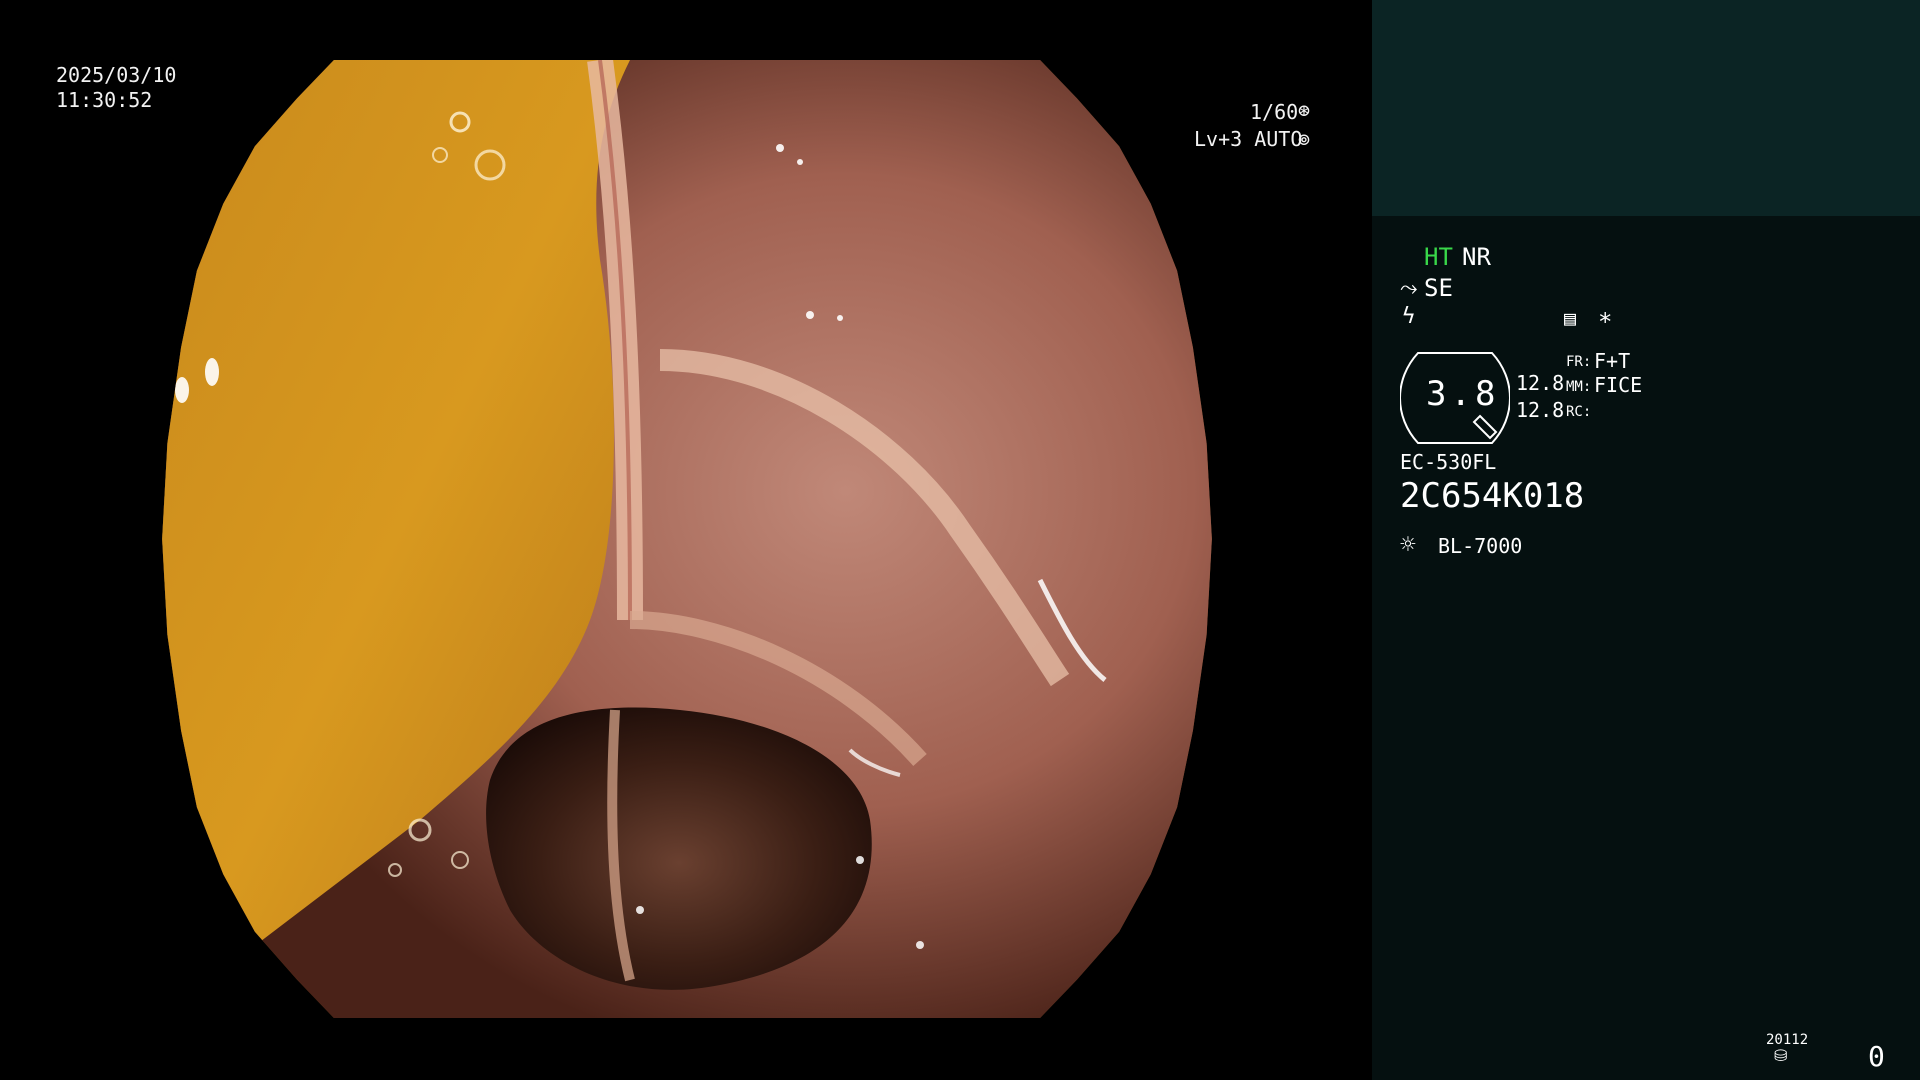  What do you see at coordinates (1463, 394) in the screenshot?
I see `zoom-value: 3.8` at bounding box center [1463, 394].